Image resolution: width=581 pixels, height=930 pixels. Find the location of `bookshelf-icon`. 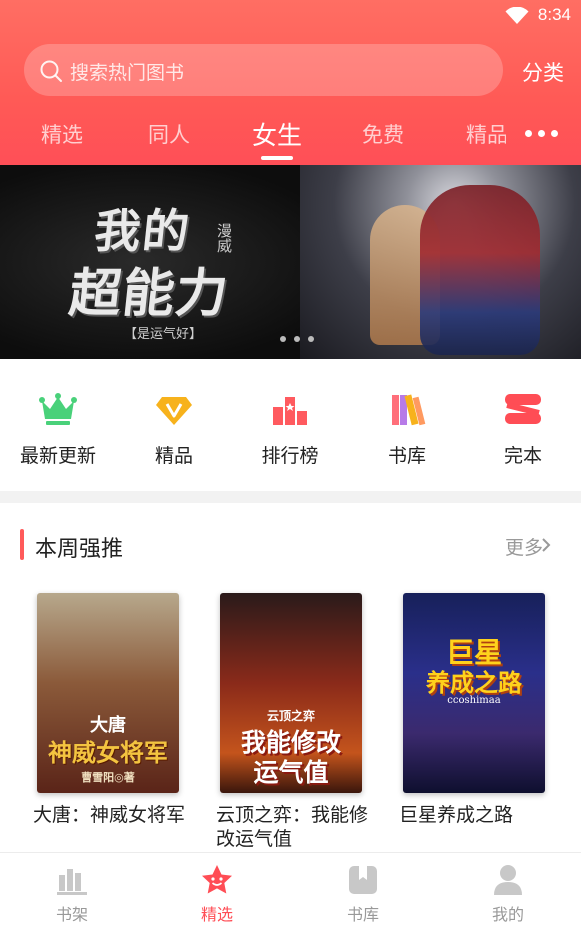

bookshelf-icon is located at coordinates (72, 882).